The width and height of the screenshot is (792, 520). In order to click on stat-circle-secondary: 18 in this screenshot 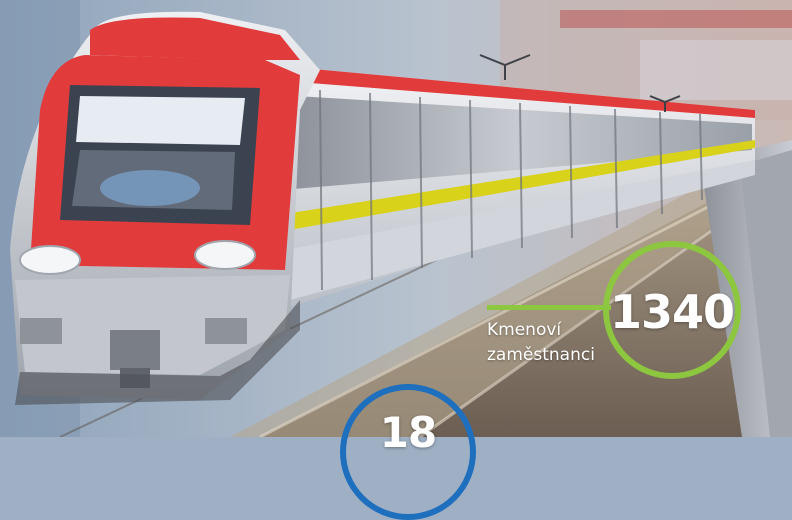, I will do `click(408, 452)`.